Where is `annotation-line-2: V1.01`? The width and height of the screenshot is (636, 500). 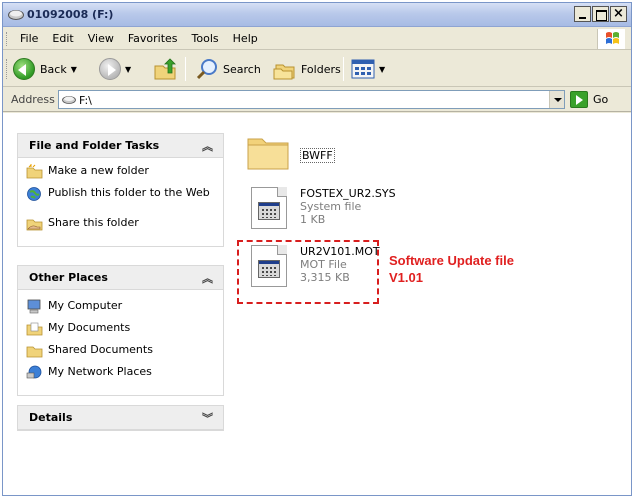 annotation-line-2: V1.01 is located at coordinates (406, 277).